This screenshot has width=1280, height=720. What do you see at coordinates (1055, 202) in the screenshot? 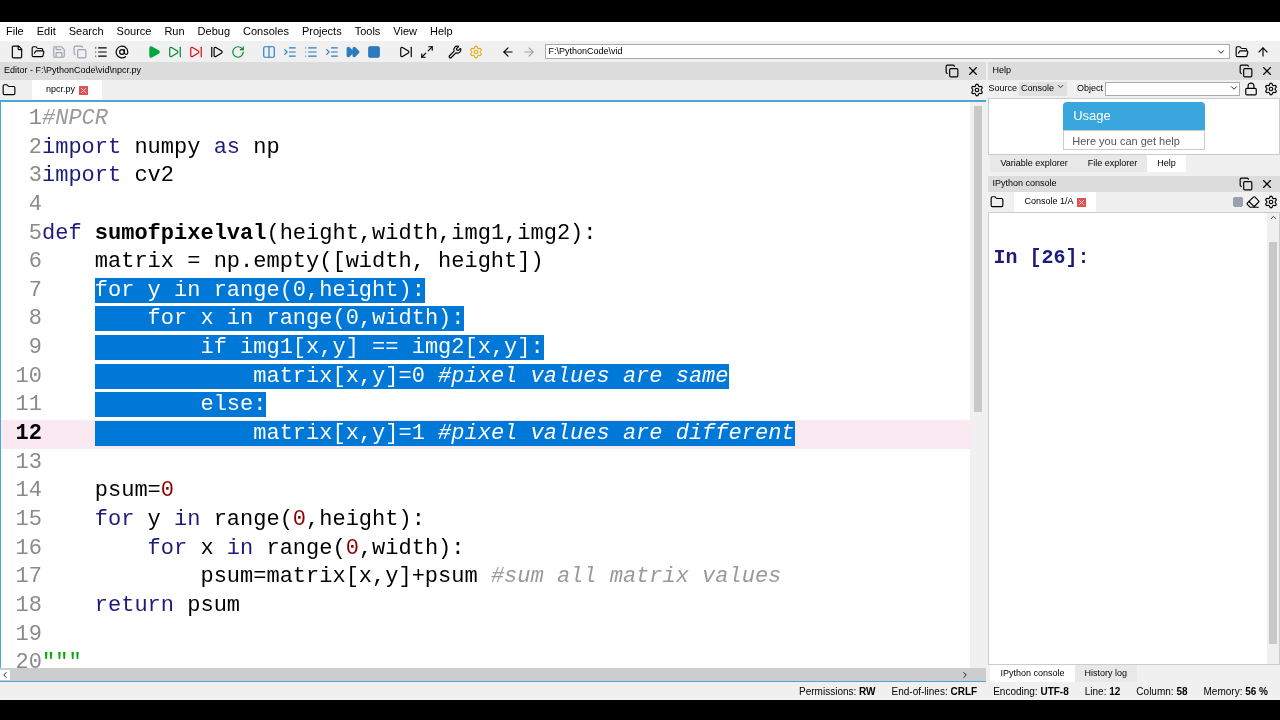
I see `console-tab: Console 1/A` at bounding box center [1055, 202].